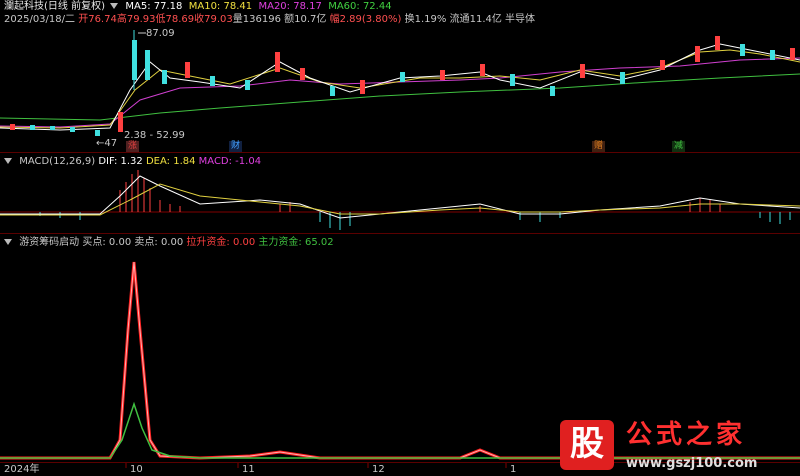  I want to click on macd-chart, so click(400, 200).